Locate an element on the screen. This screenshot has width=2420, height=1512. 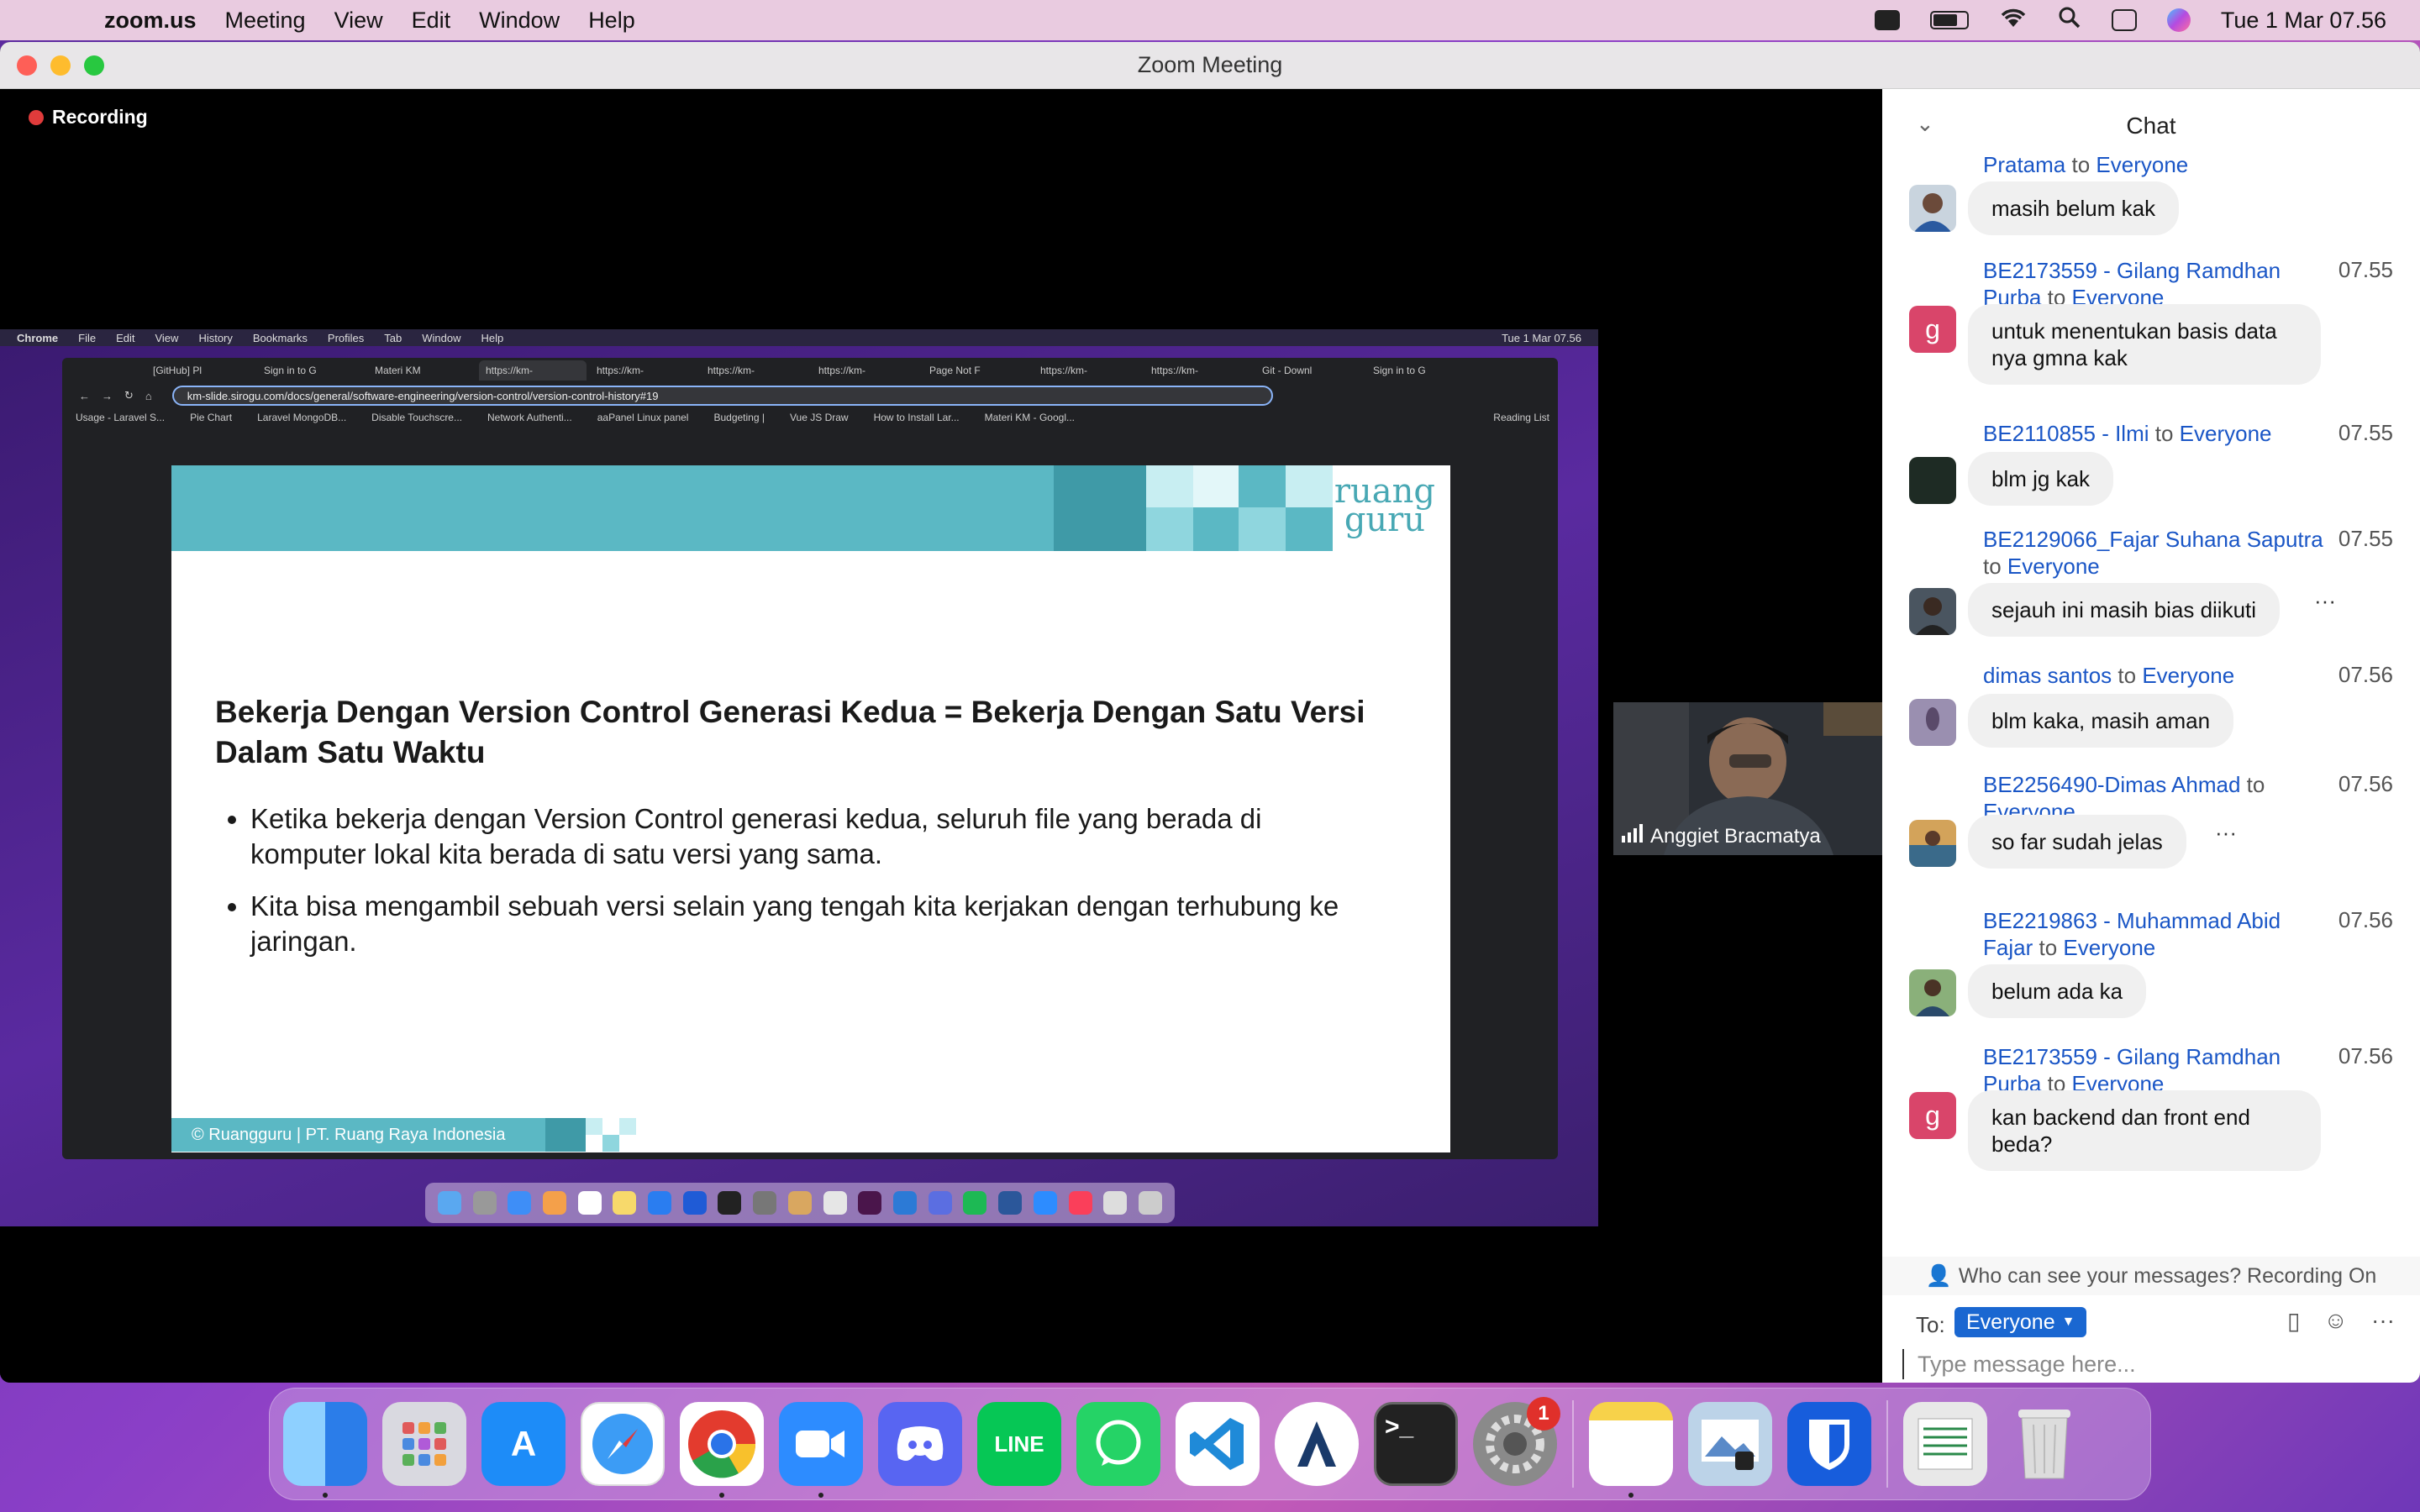
shared-menu-item: Edit is located at coordinates (125, 337).